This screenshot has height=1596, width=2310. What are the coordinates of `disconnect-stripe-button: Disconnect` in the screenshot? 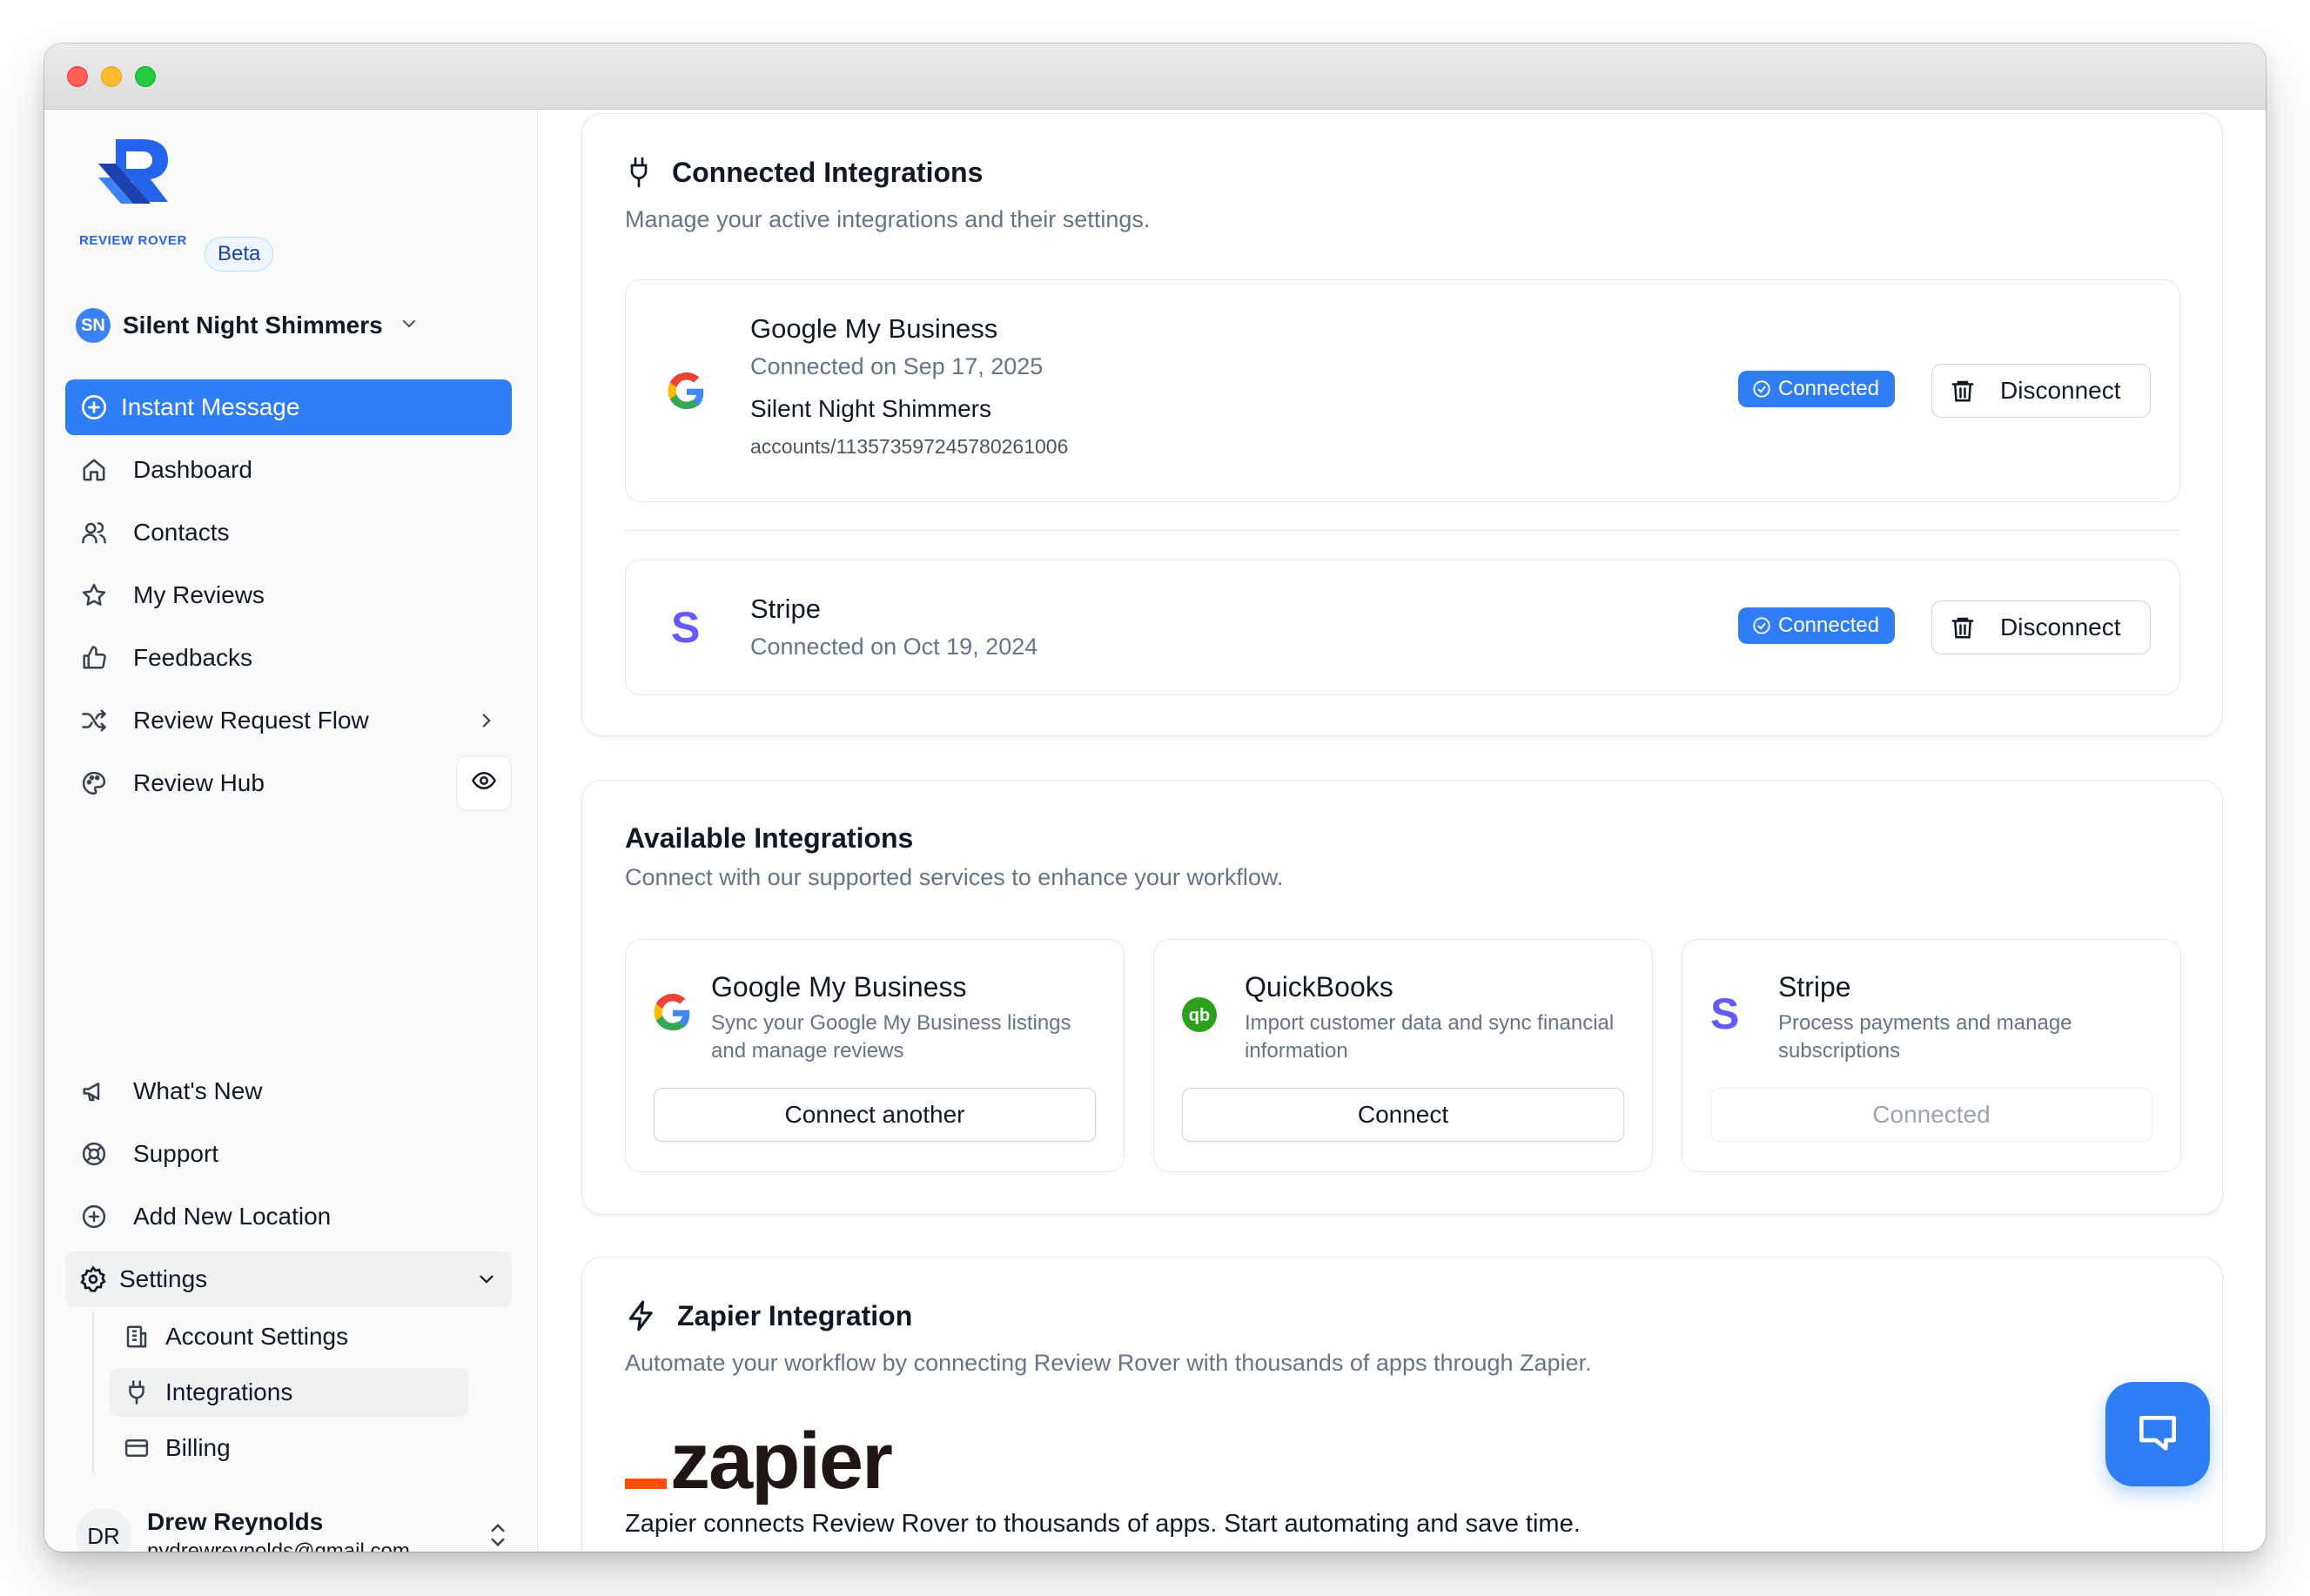 It's located at (2041, 627).